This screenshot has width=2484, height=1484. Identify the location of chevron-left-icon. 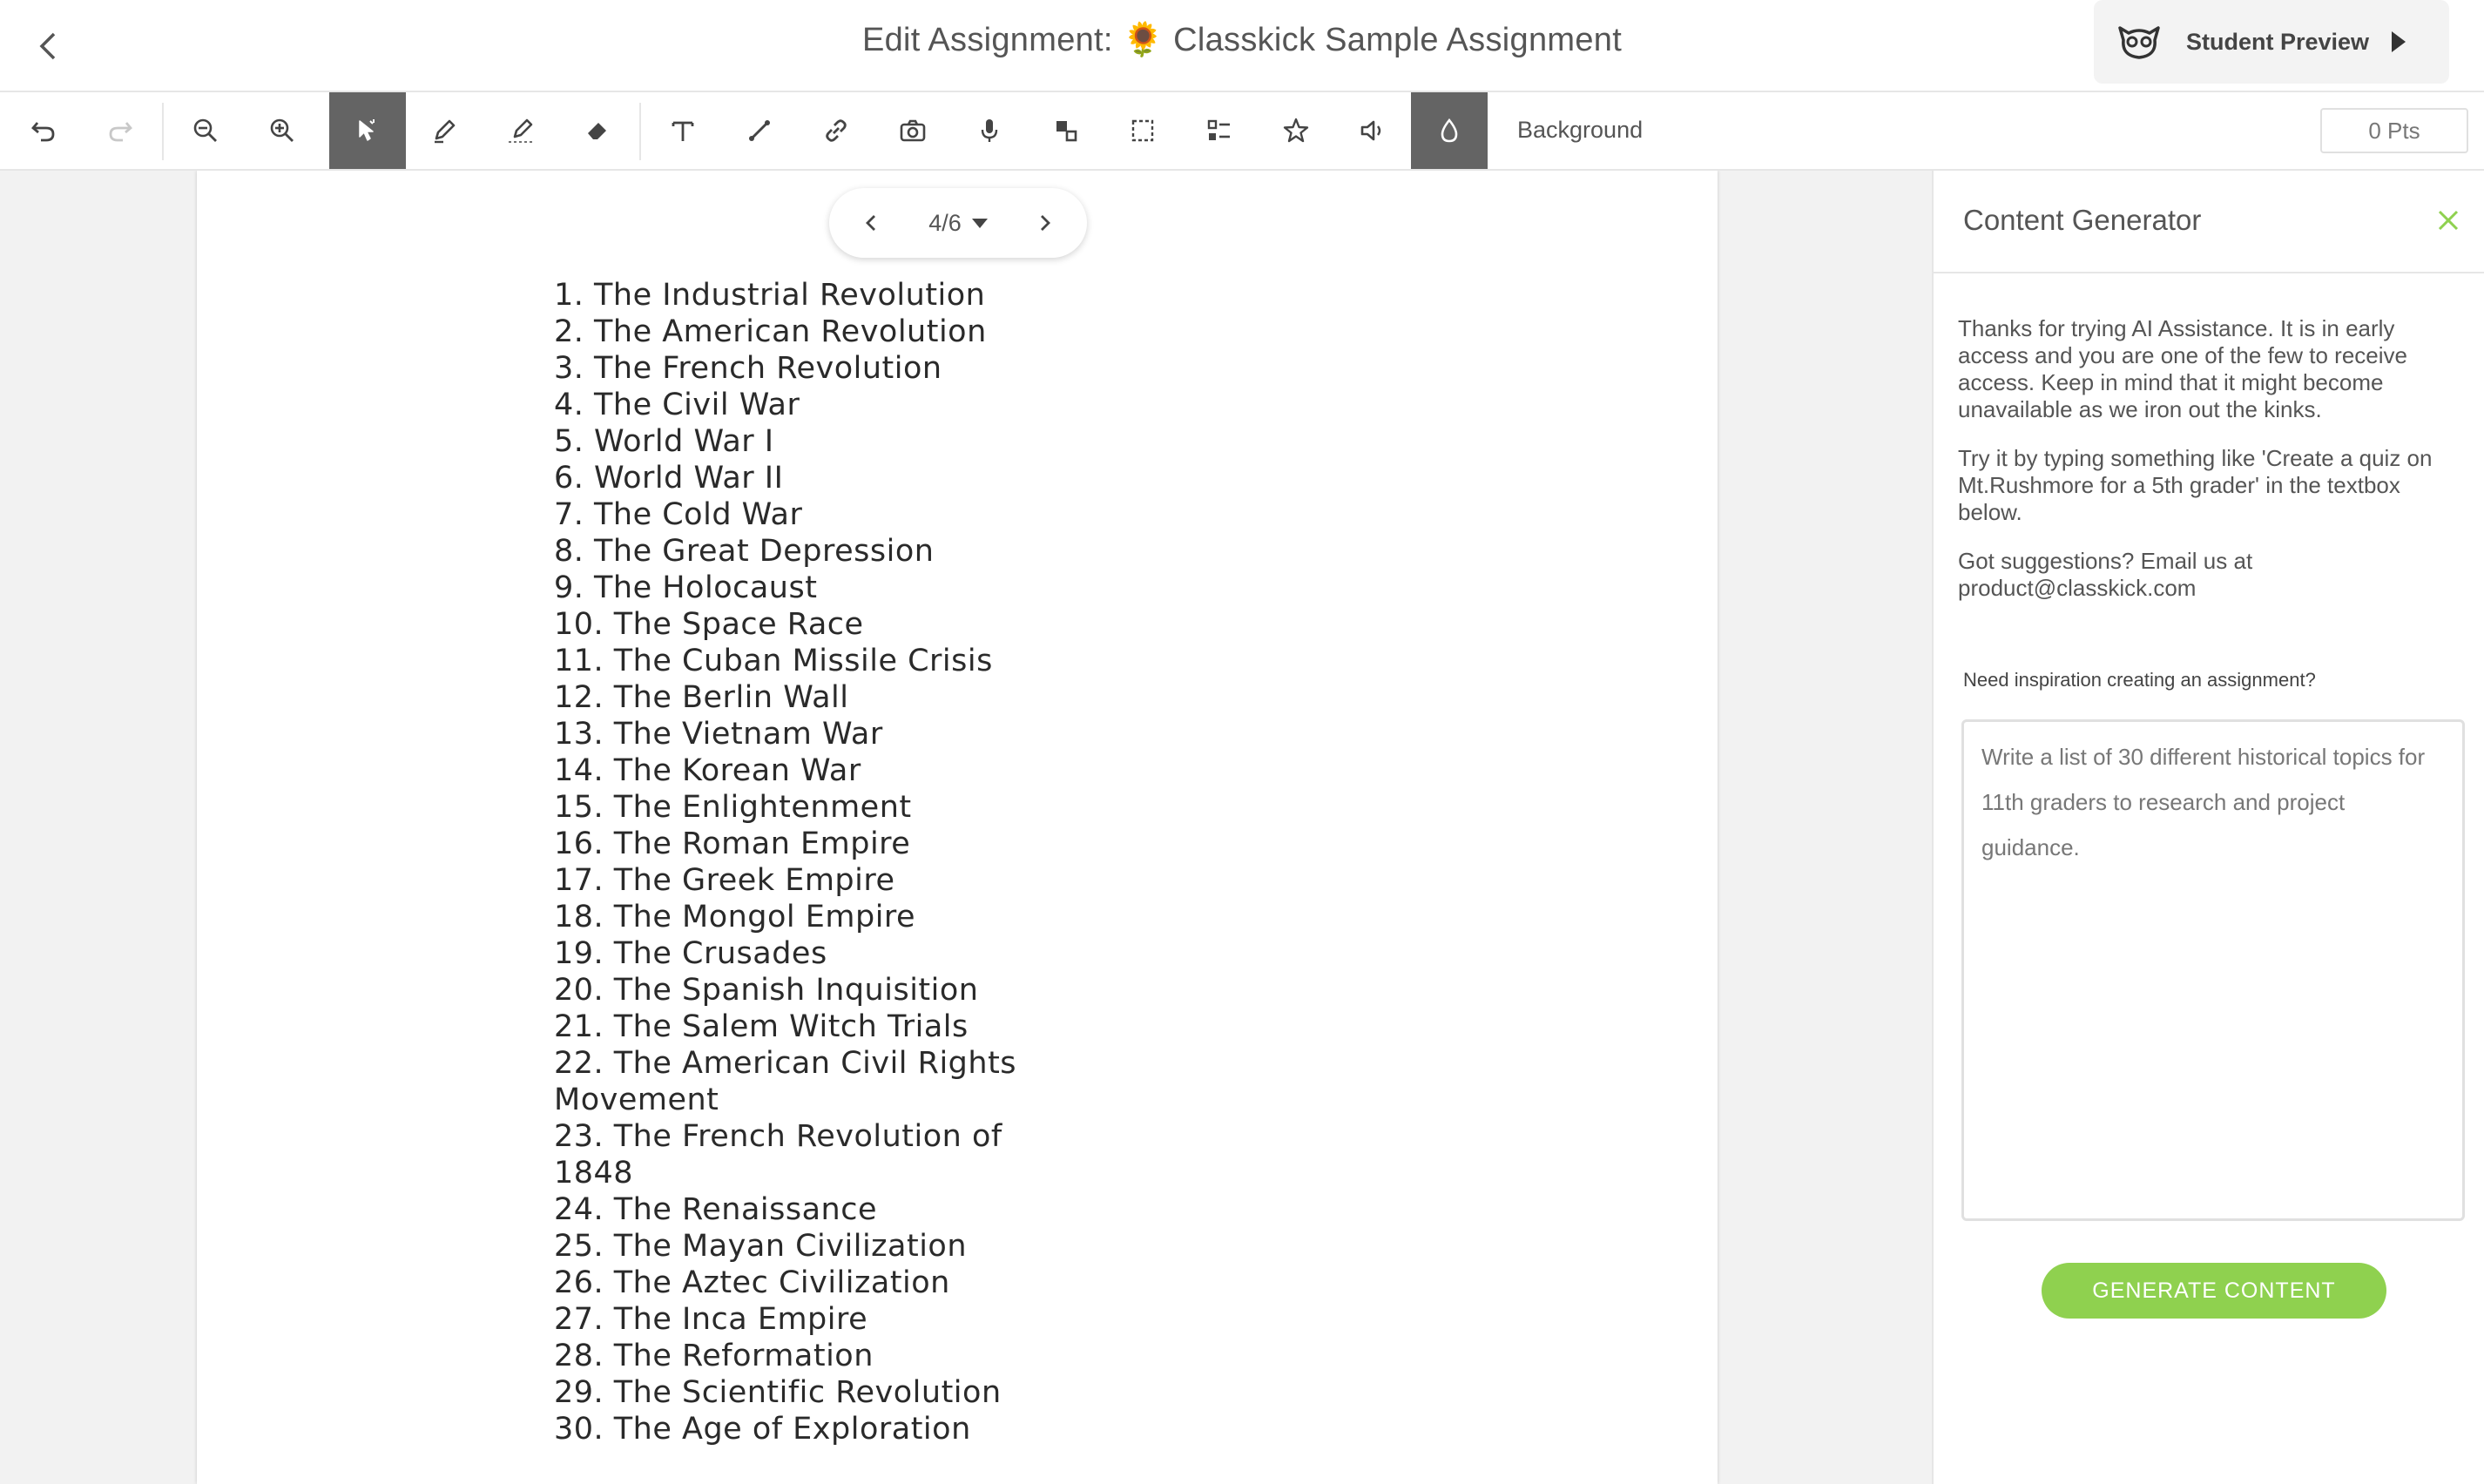
(870, 223).